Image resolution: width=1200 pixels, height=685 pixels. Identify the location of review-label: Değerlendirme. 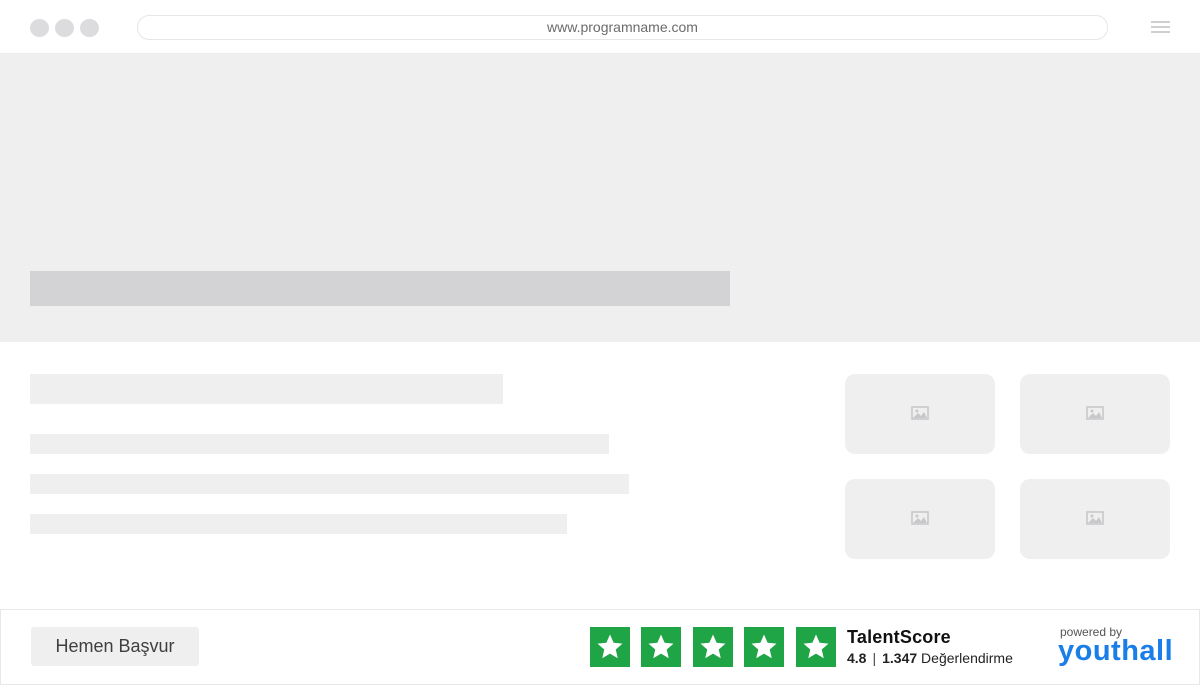
(967, 658).